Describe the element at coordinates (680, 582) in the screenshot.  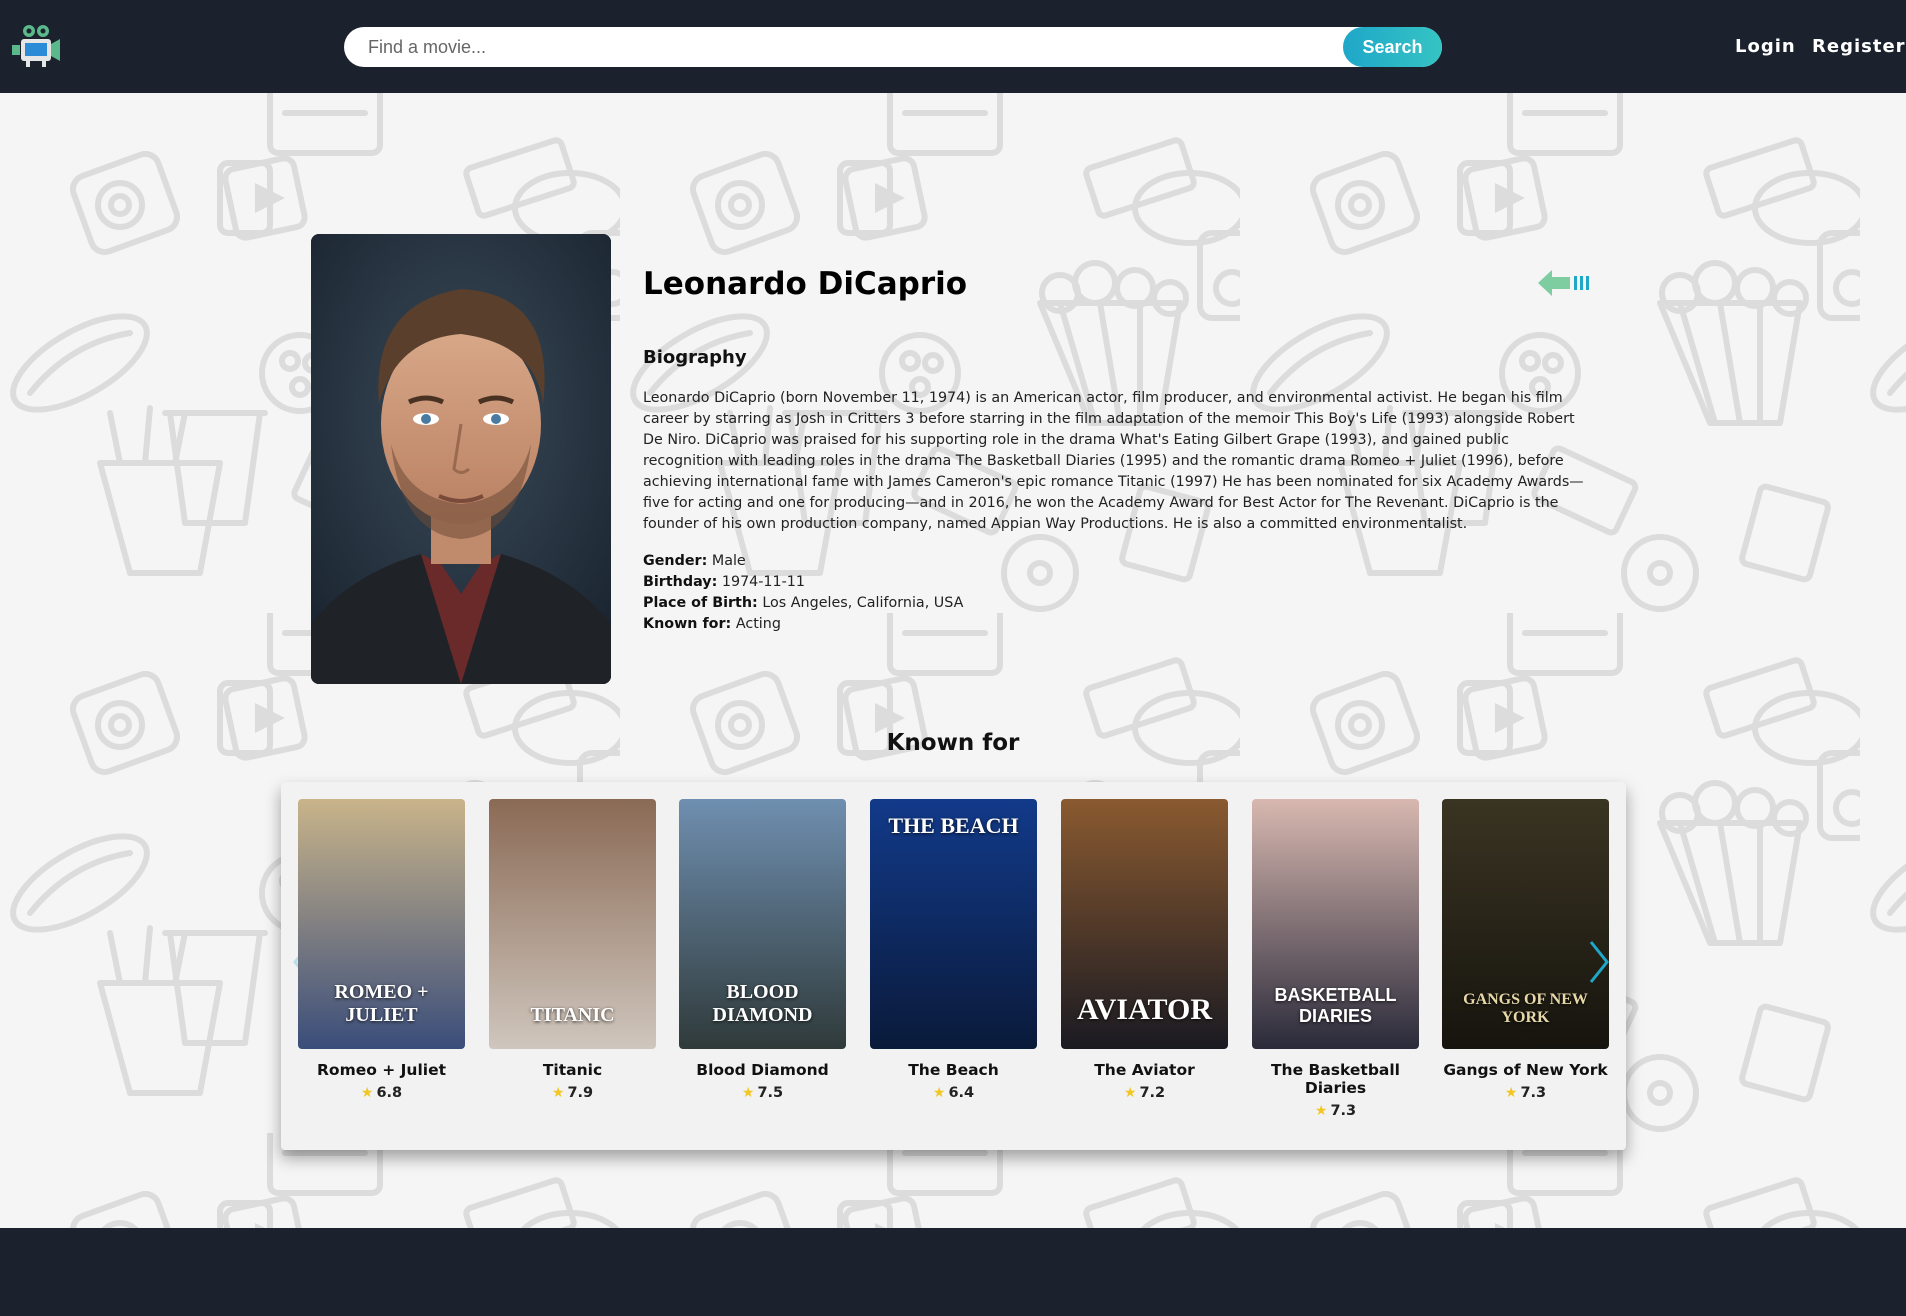
I see `fact-label: Birthday:` at that location.